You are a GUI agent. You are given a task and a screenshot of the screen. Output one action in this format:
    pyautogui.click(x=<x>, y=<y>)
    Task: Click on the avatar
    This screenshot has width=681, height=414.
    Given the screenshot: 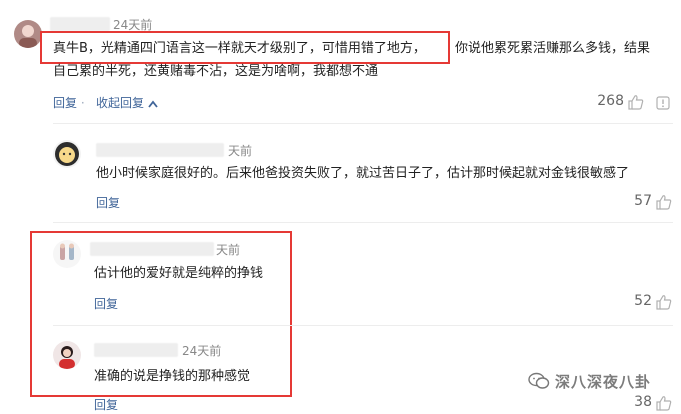 What is the action you would take?
    pyautogui.click(x=28, y=34)
    